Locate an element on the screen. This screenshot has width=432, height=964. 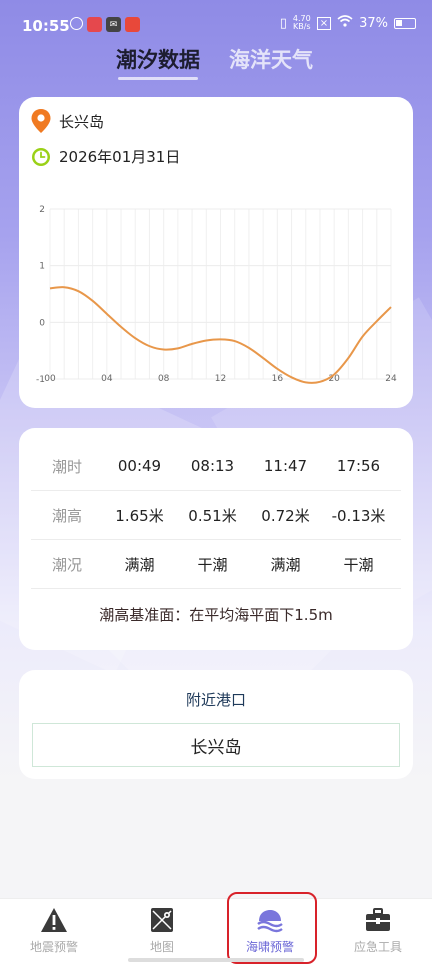
tide-cell: 00:49 is located at coordinates (139, 466).